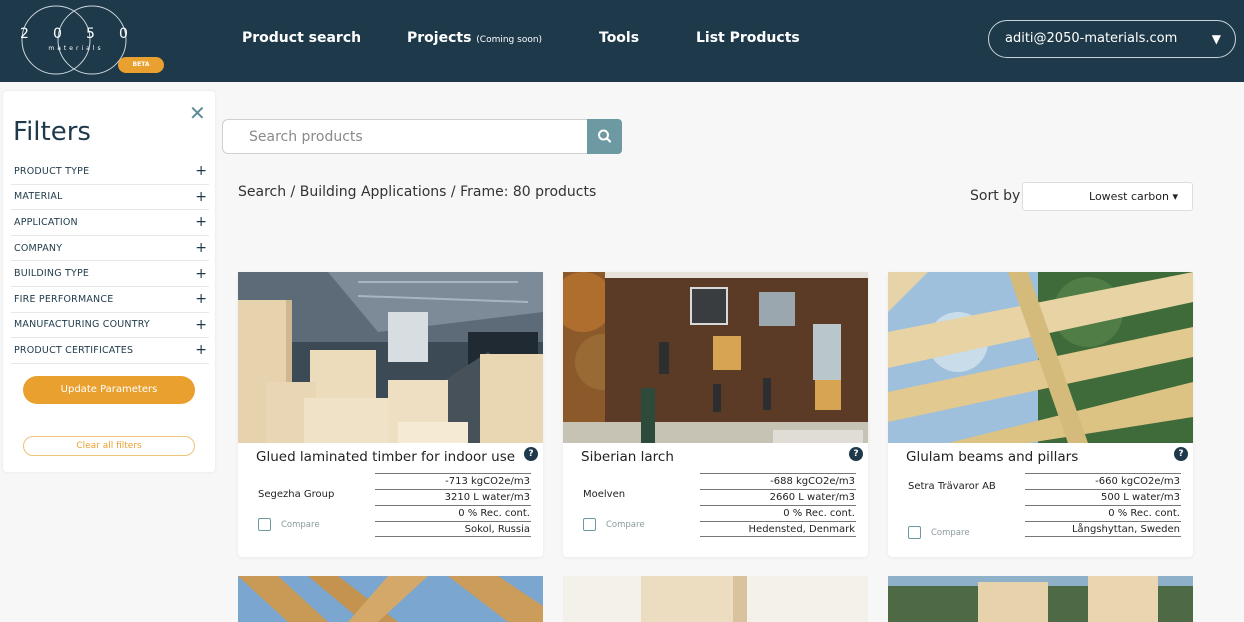 The width and height of the screenshot is (1244, 622). What do you see at coordinates (52, 171) in the screenshot?
I see `filter-label: PRODUCT TYPE` at bounding box center [52, 171].